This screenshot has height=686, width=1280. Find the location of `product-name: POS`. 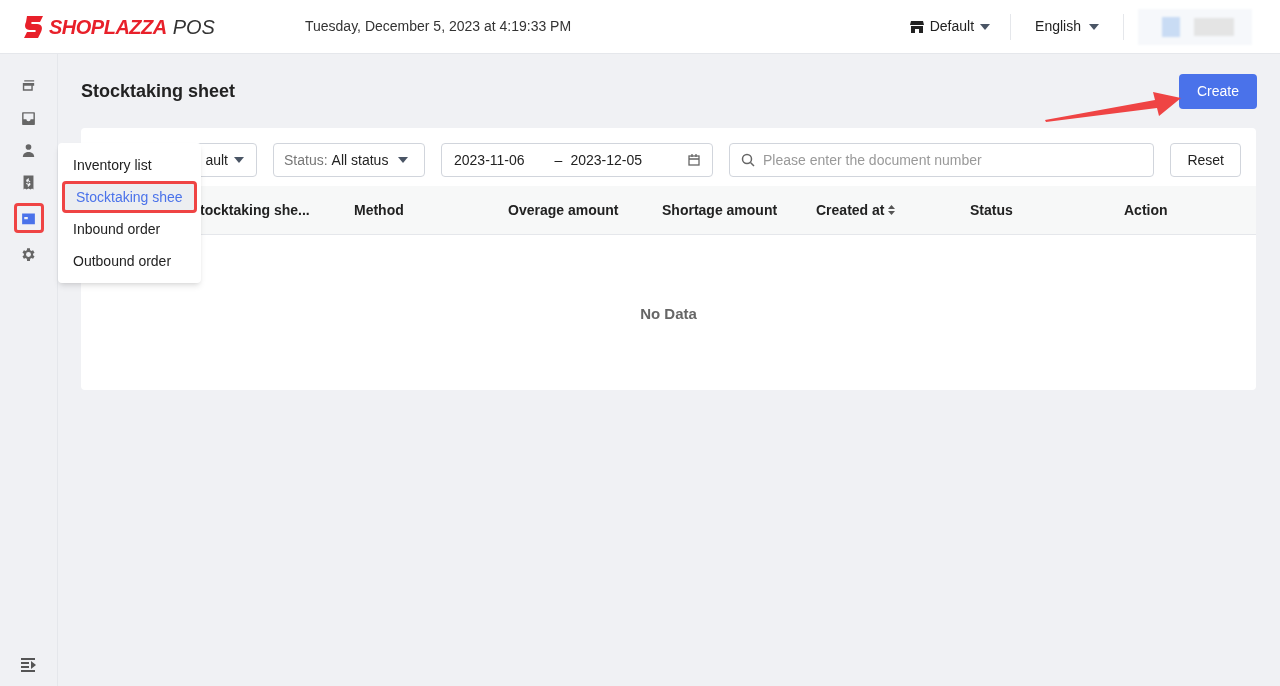

product-name: POS is located at coordinates (193, 27).